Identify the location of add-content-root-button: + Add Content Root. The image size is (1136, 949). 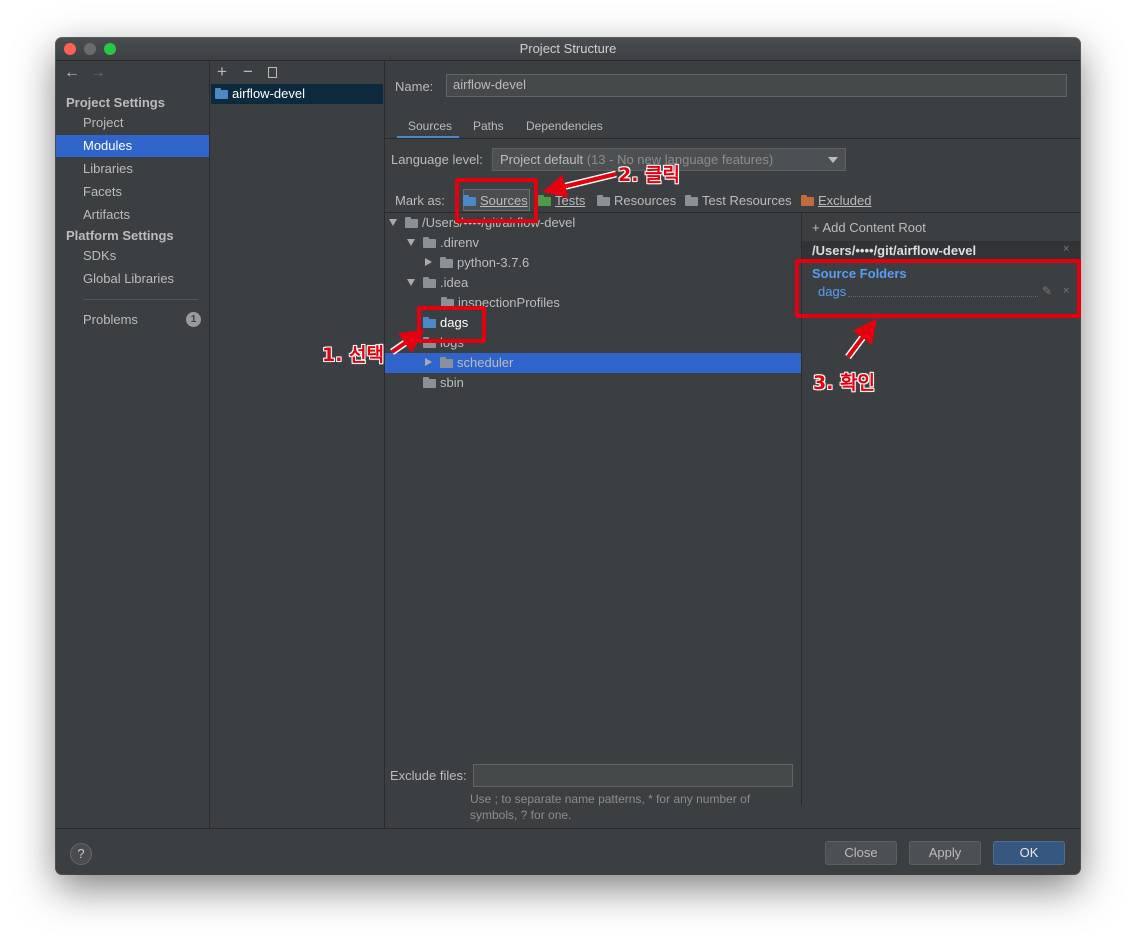
(869, 227).